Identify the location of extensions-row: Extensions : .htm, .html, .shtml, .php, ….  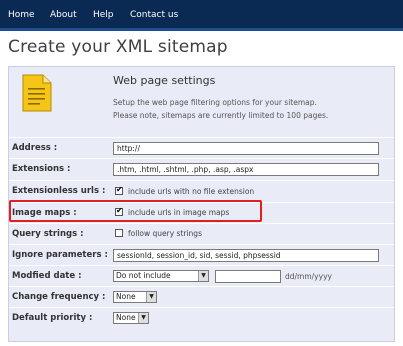
(201, 168).